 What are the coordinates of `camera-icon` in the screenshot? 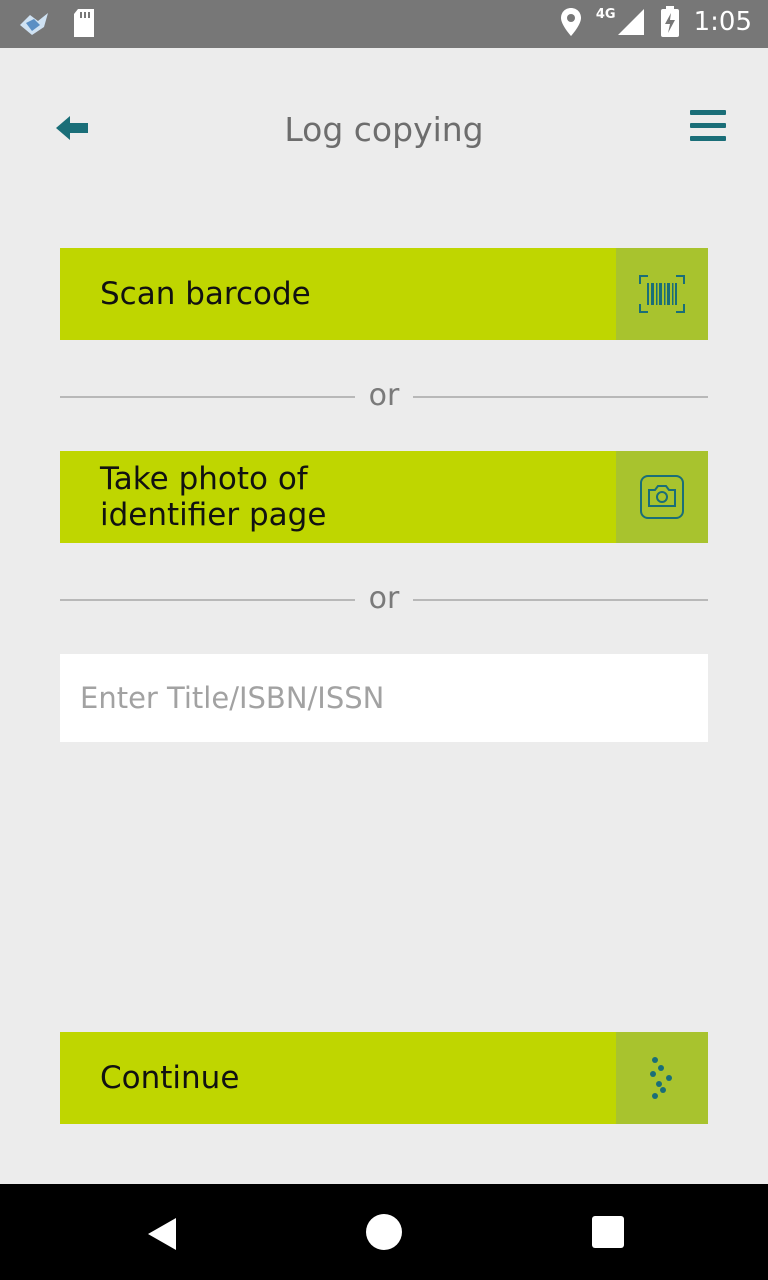 It's located at (662, 497).